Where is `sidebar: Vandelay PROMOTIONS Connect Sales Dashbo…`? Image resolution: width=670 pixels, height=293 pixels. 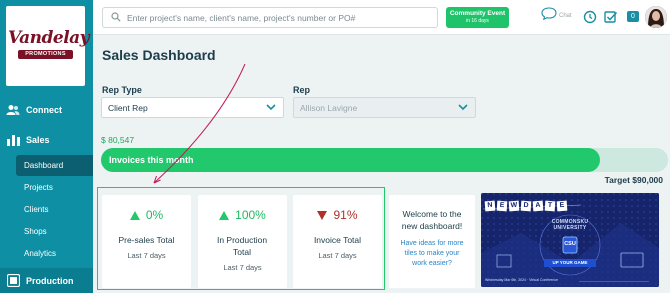 sidebar: Vandelay PROMOTIONS Connect Sales Dashbo… is located at coordinates (46, 146).